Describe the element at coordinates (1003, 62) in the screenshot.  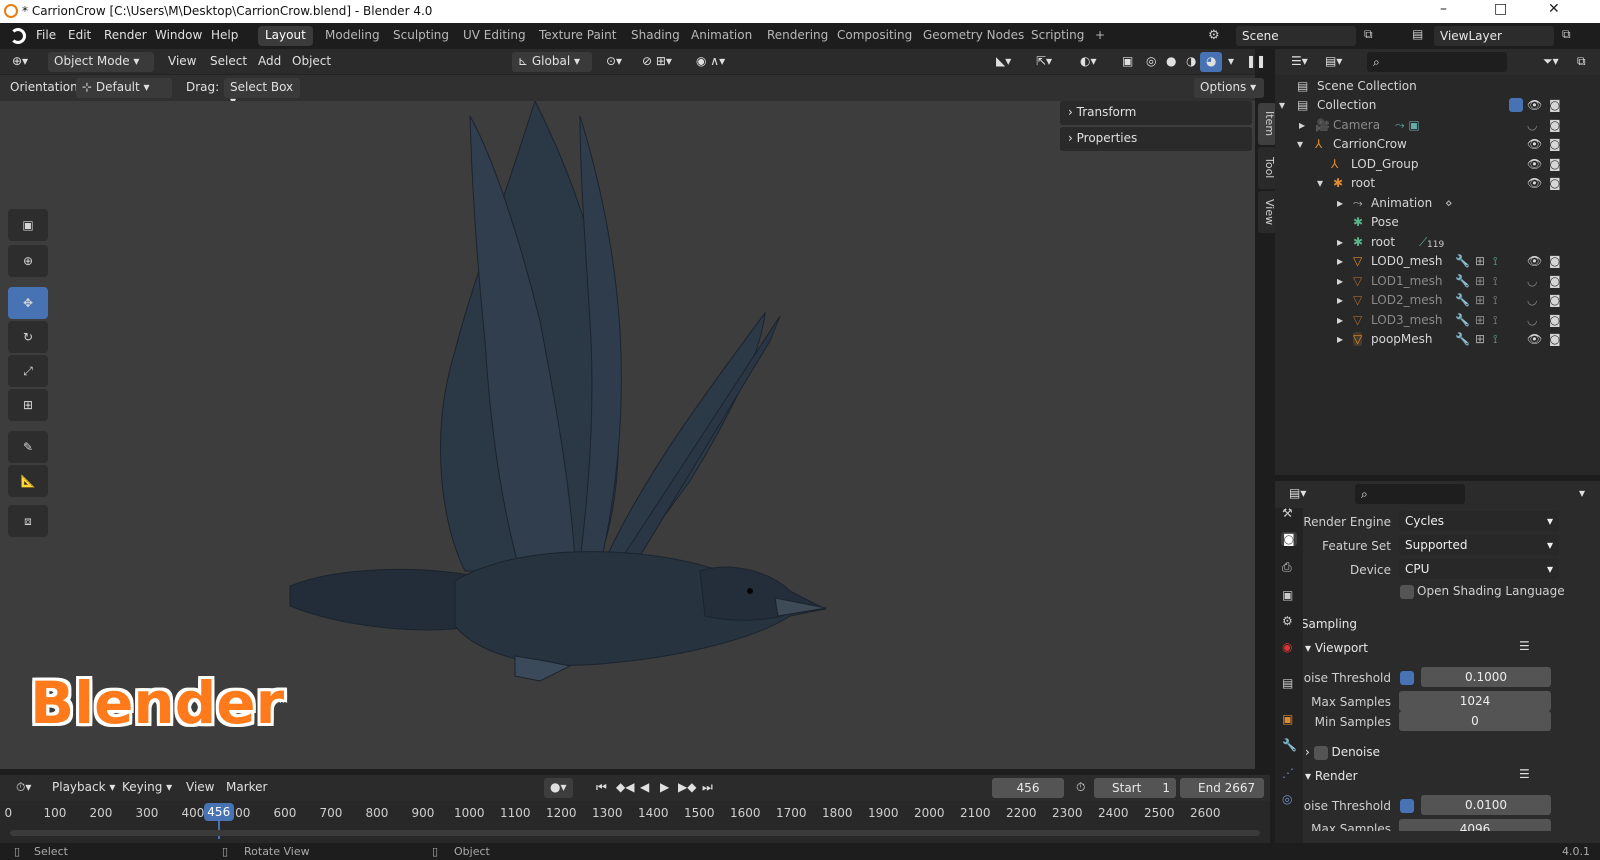
I see `visibility-icon: ◣▾` at that location.